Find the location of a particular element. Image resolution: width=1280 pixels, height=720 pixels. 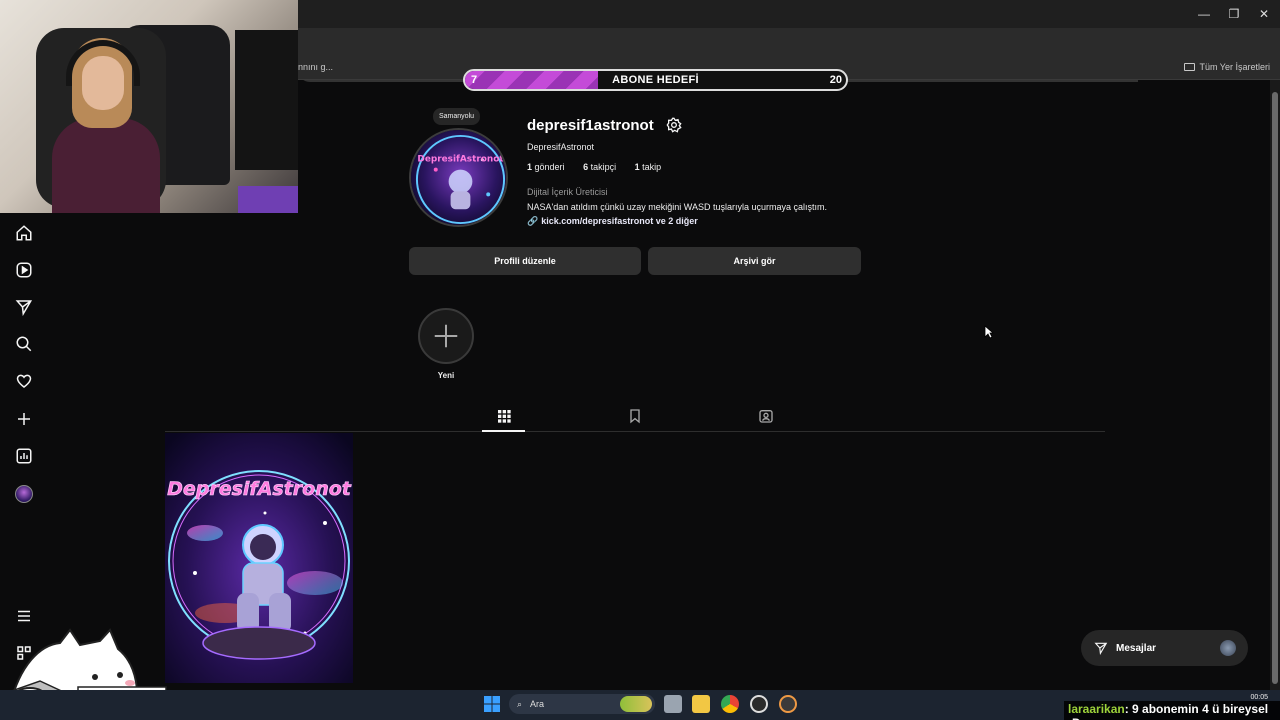

profile-avatar is located at coordinates (24, 494).